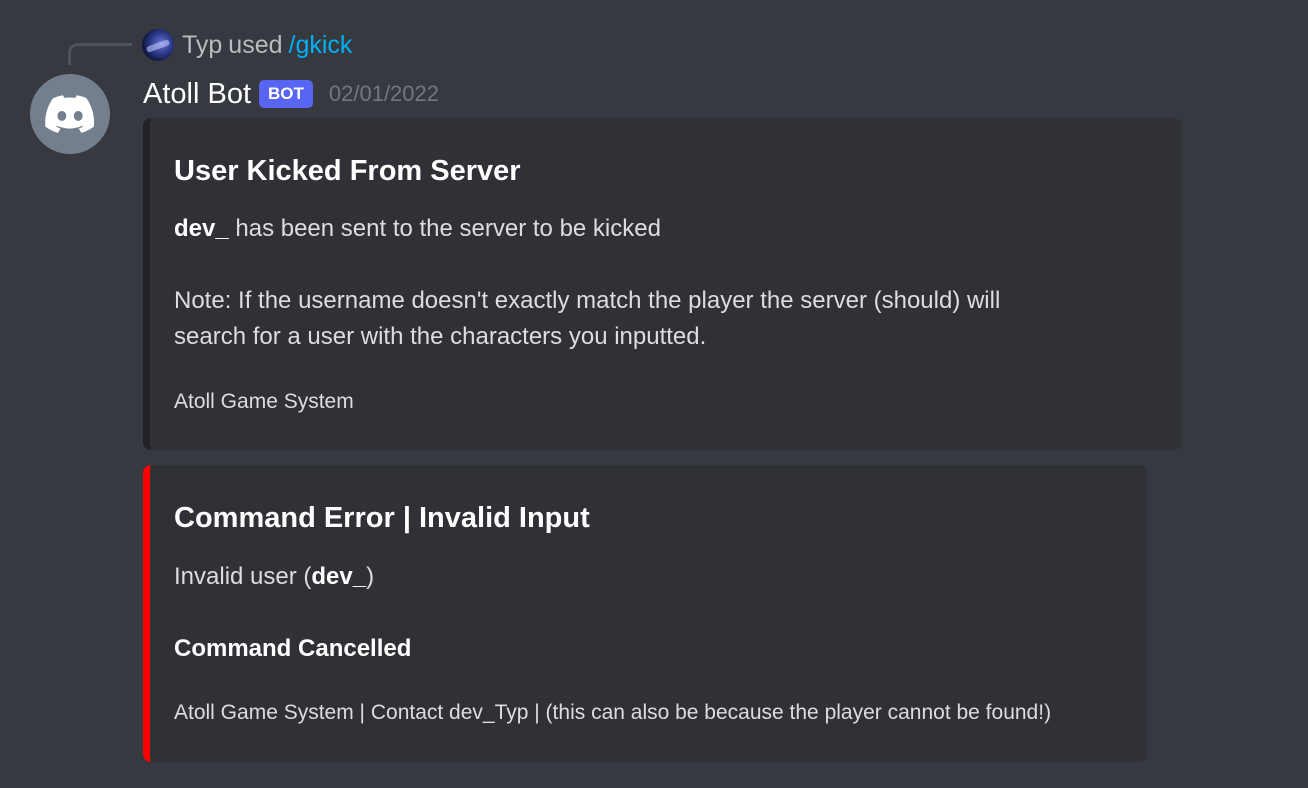 Image resolution: width=1308 pixels, height=788 pixels. I want to click on author-username: Atoll Bot, so click(197, 94).